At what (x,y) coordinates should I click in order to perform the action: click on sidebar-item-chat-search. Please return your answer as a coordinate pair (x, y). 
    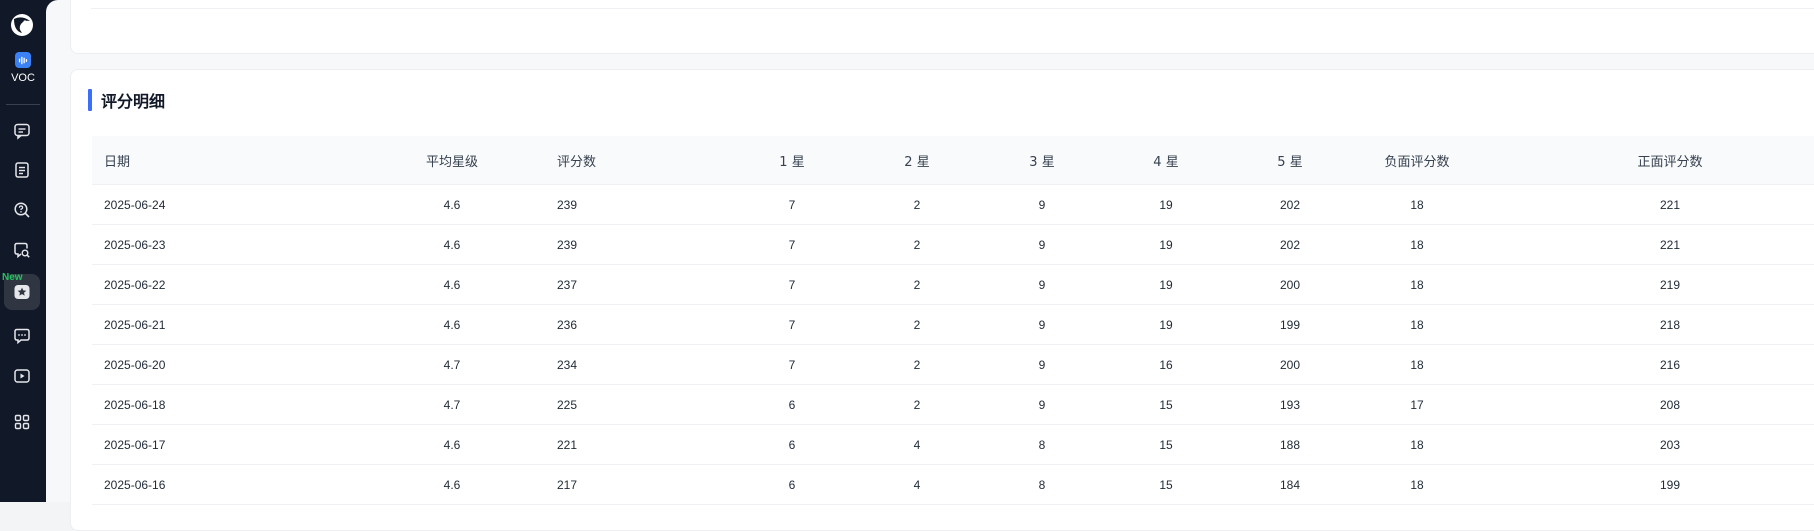
    Looking at the image, I should click on (22, 250).